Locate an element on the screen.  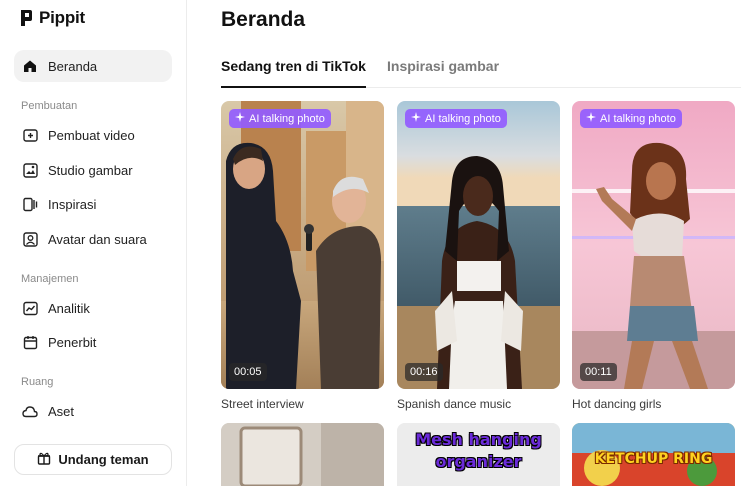
sidebar-item-label: Penerbit is located at coordinates (72, 342).